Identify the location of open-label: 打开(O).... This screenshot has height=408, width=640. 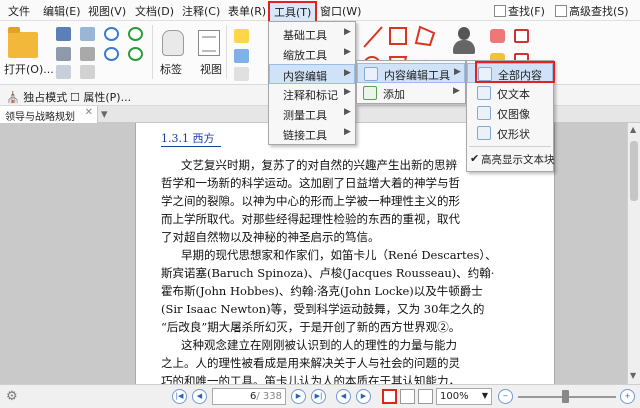
(29, 69).